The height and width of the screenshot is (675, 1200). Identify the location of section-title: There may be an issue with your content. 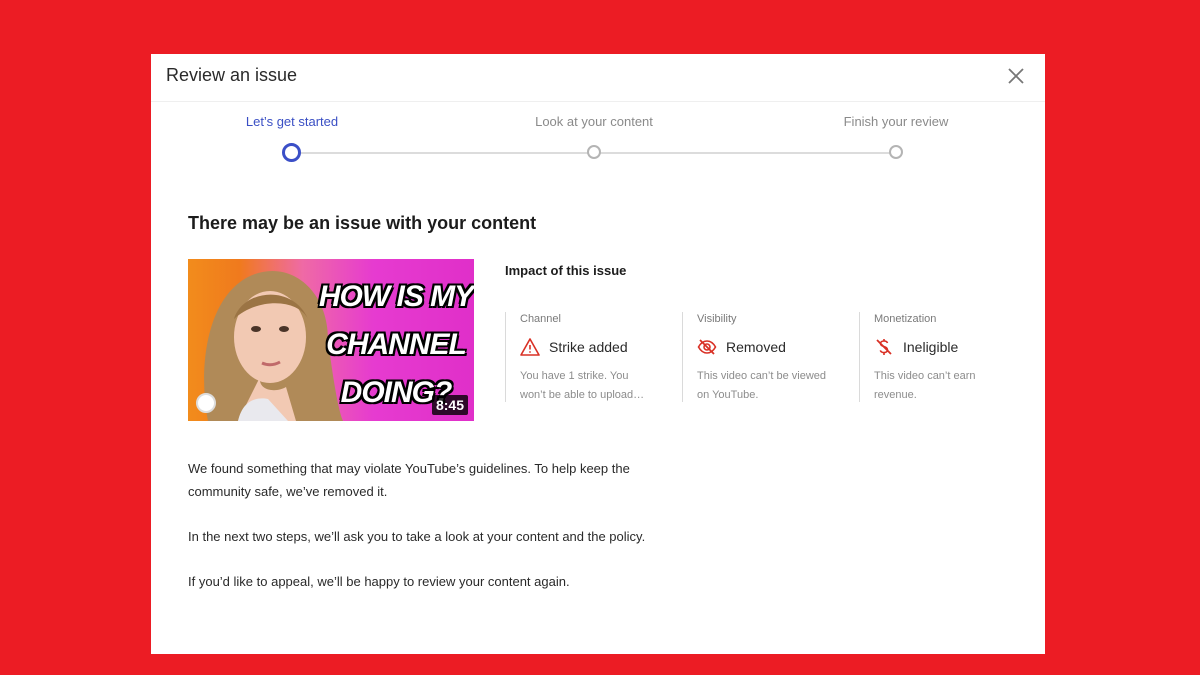
(362, 223).